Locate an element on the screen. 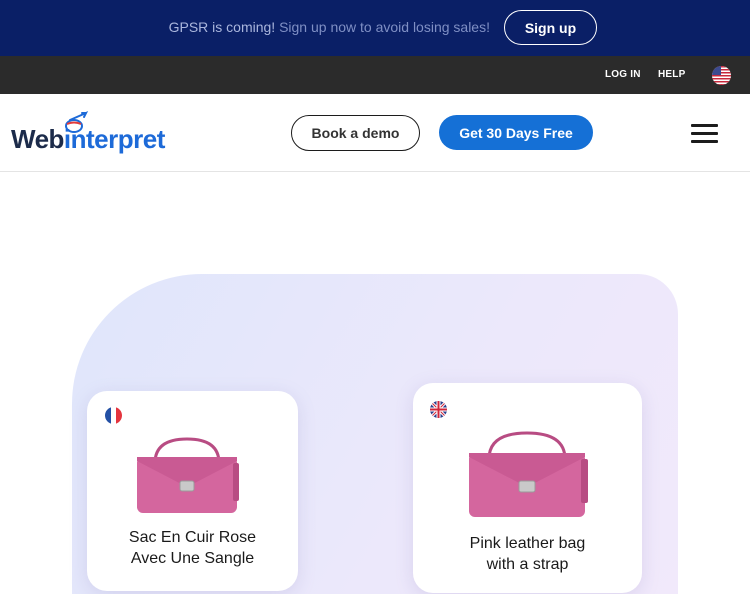  hamburger-menu-icon is located at coordinates (704, 134).